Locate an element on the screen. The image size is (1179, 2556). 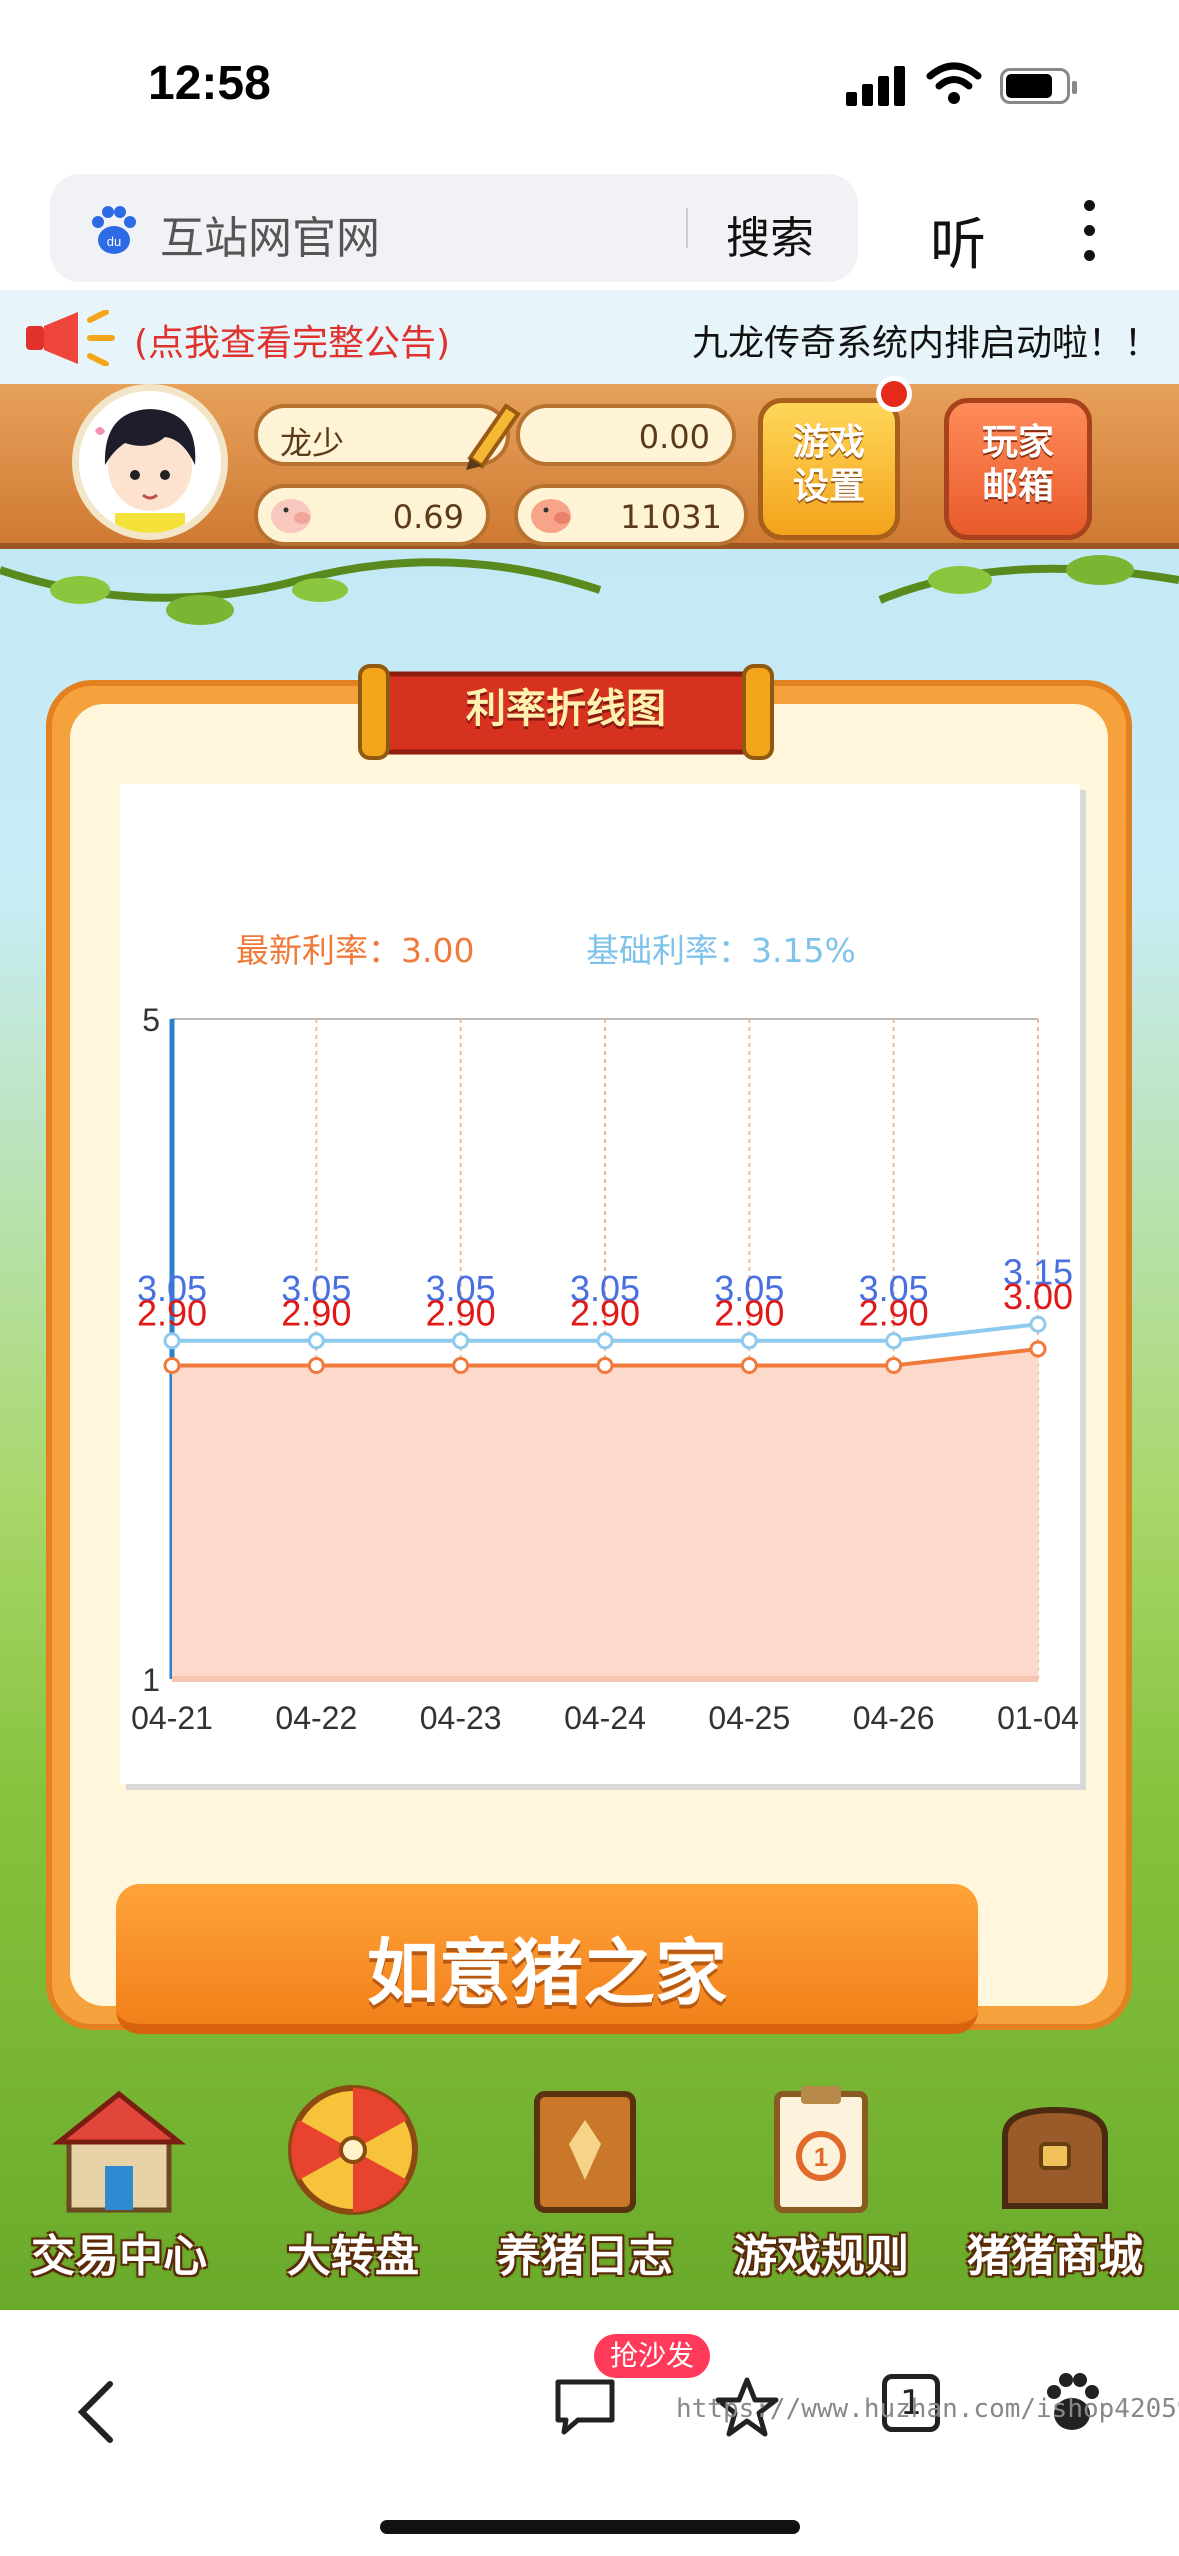
player-mailbox-button: 玩家 邮箱 is located at coordinates (1018, 469).